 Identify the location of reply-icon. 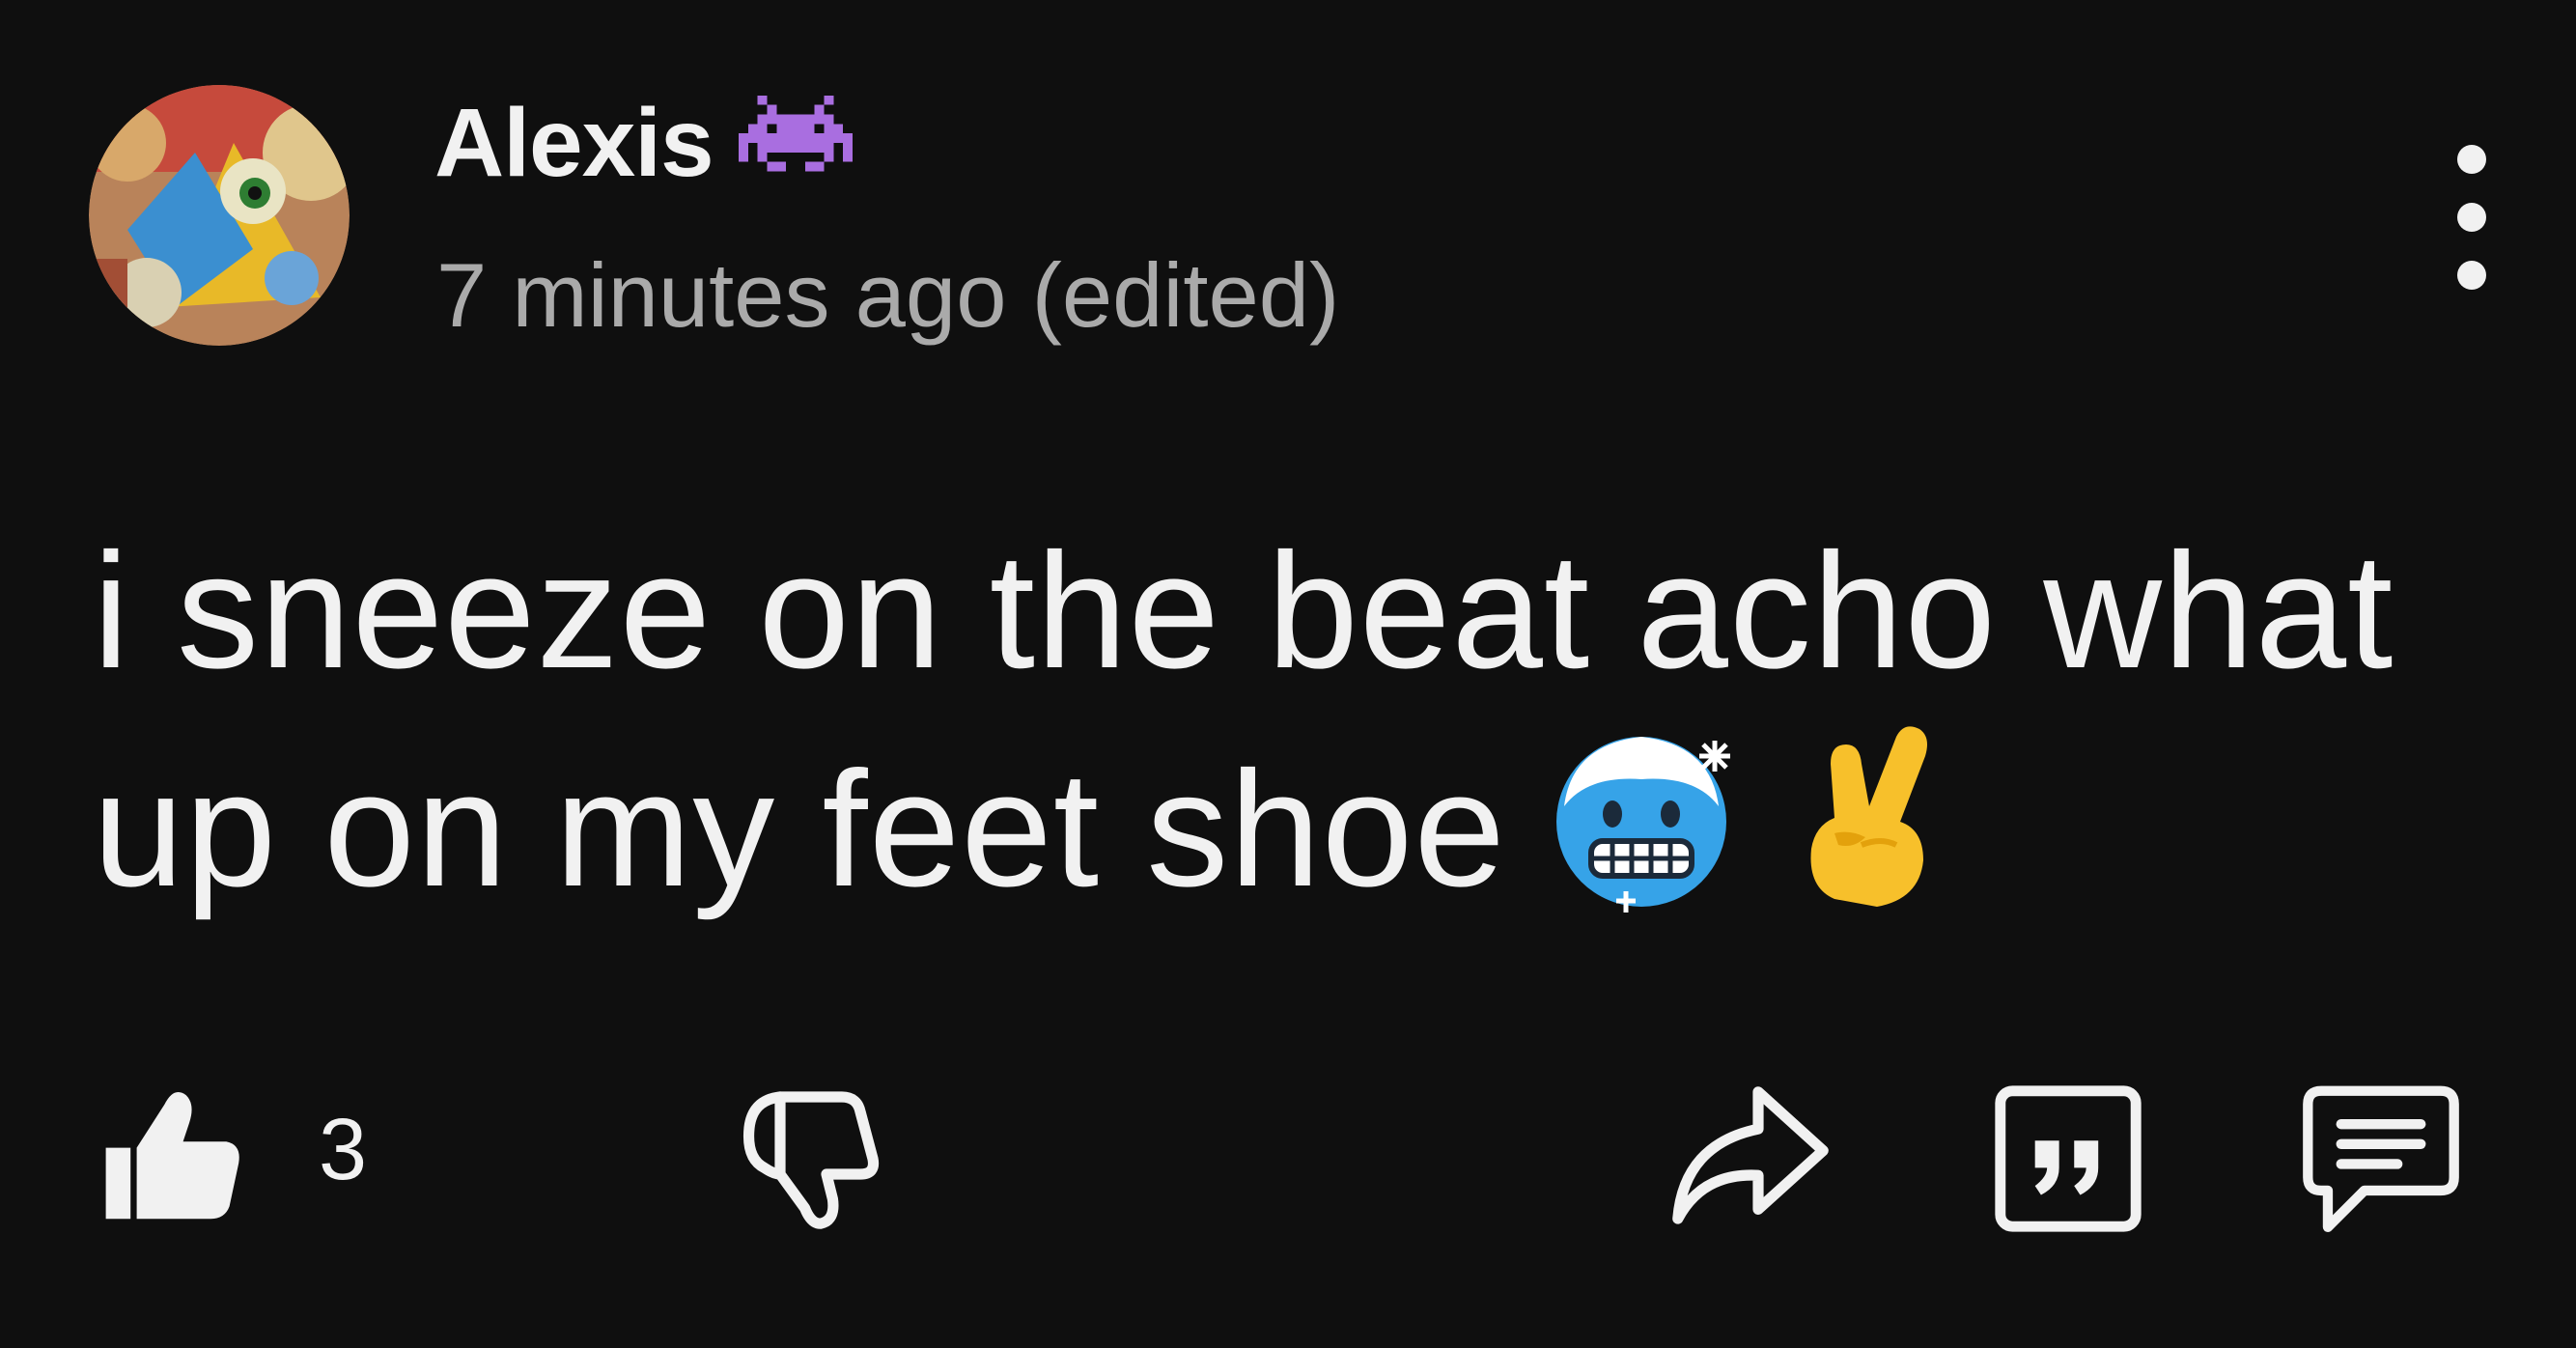
(2381, 1161).